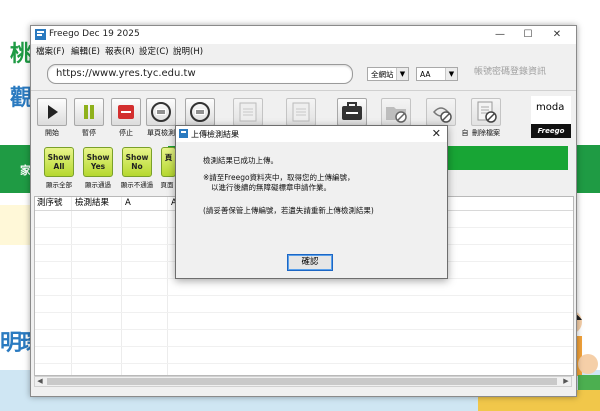 The height and width of the screenshot is (411, 600). Describe the element at coordinates (288, 210) in the screenshot. I see `dialog-message-warning: (請妥善保管上傳編號，若遺失請重新上傳檢測結果)` at that location.